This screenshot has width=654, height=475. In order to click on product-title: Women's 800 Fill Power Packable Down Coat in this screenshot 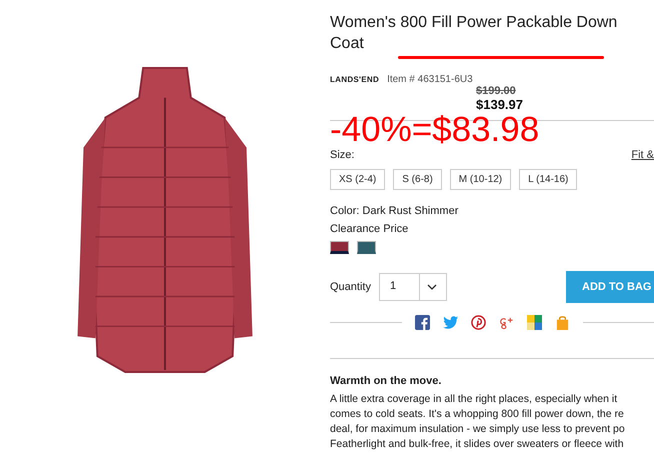, I will do `click(474, 33)`.